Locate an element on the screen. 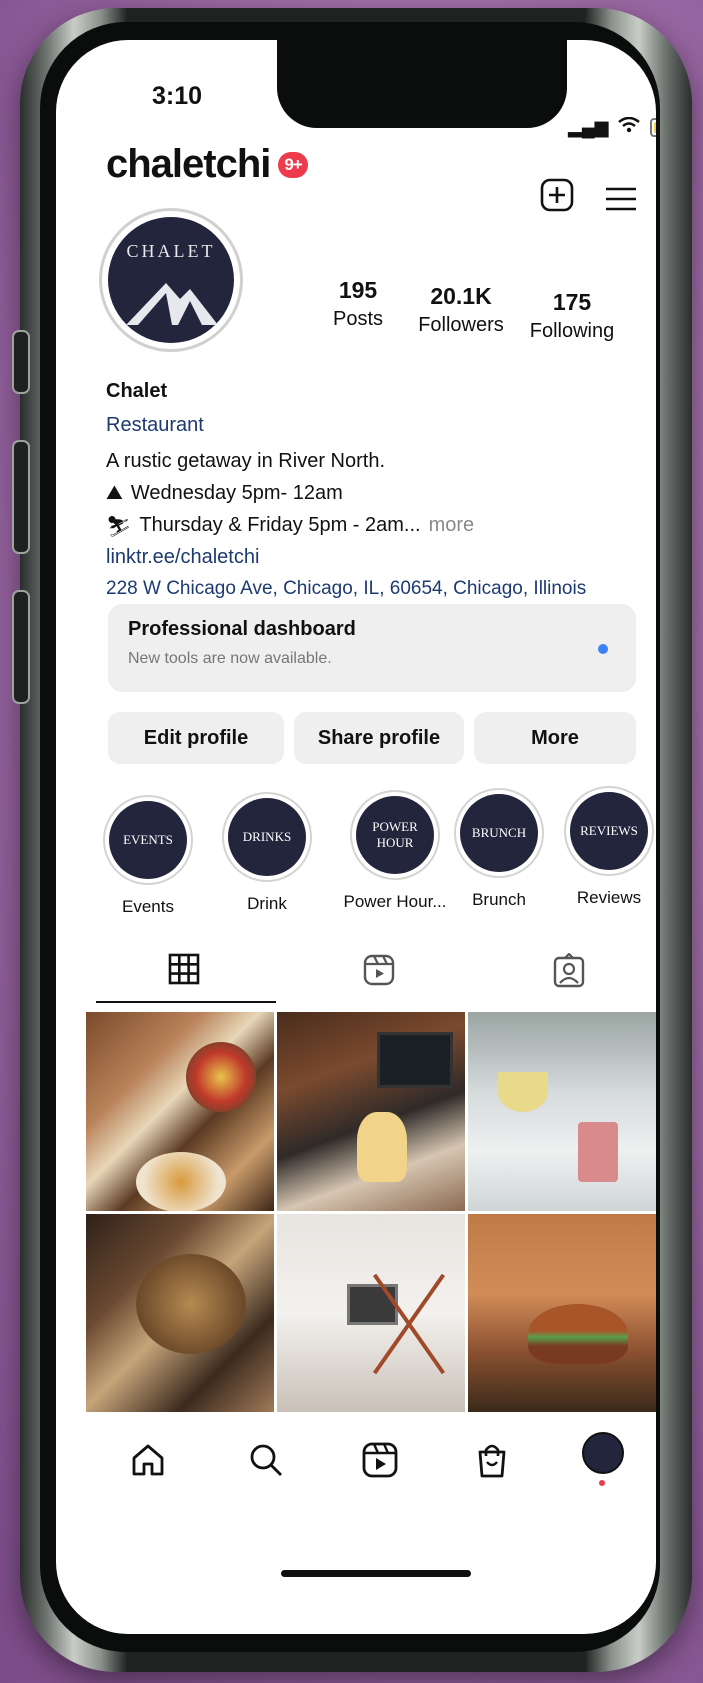 Image resolution: width=703 pixels, height=1683 pixels. highlight-ring: DRINKS is located at coordinates (267, 837).